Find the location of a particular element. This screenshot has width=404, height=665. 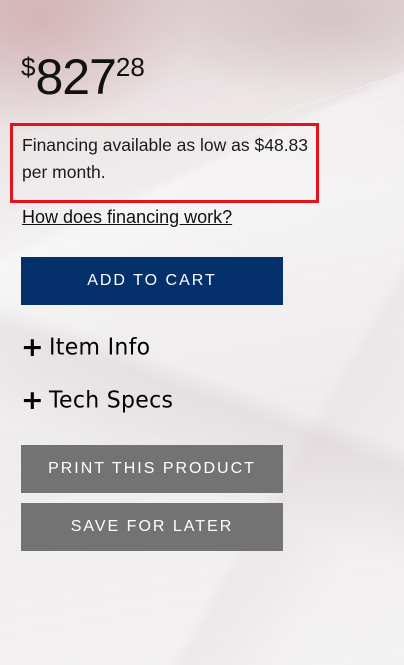

print-product-button: PRINT THIS PRODUCT is located at coordinates (152, 469).